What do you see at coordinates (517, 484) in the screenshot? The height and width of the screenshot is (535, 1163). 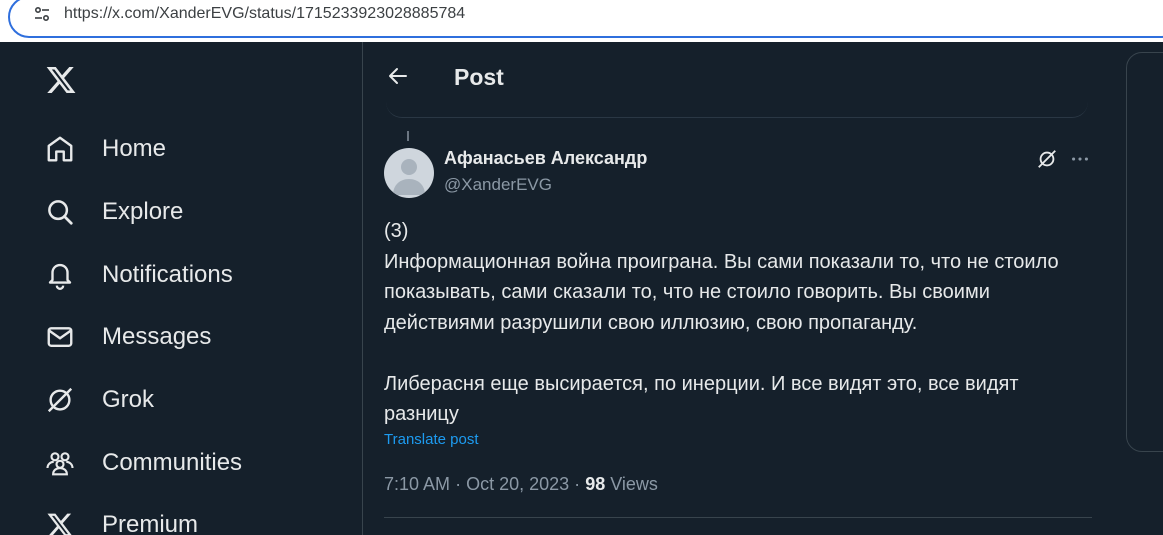 I see `post-date: Oct 20, 2023` at bounding box center [517, 484].